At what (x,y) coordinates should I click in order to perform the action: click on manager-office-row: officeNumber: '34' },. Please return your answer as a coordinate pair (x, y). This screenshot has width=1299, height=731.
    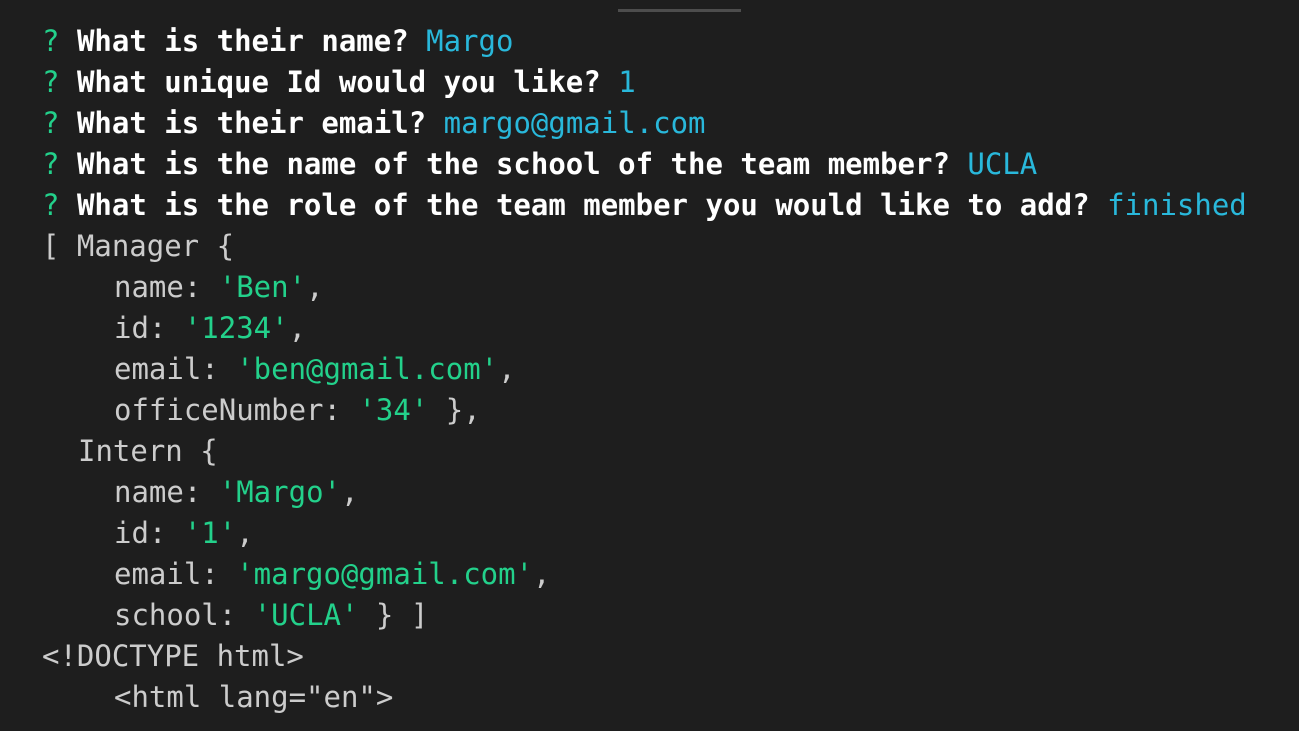
    Looking at the image, I should click on (297, 410).